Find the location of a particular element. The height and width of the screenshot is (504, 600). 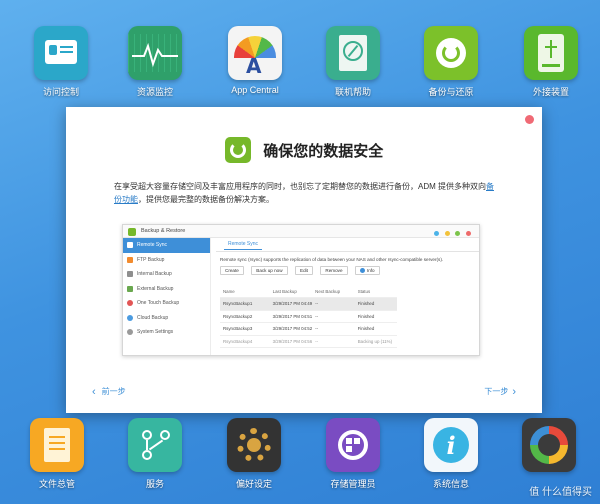

overlay-title: 确保您的数据安全 is located at coordinates (323, 151).